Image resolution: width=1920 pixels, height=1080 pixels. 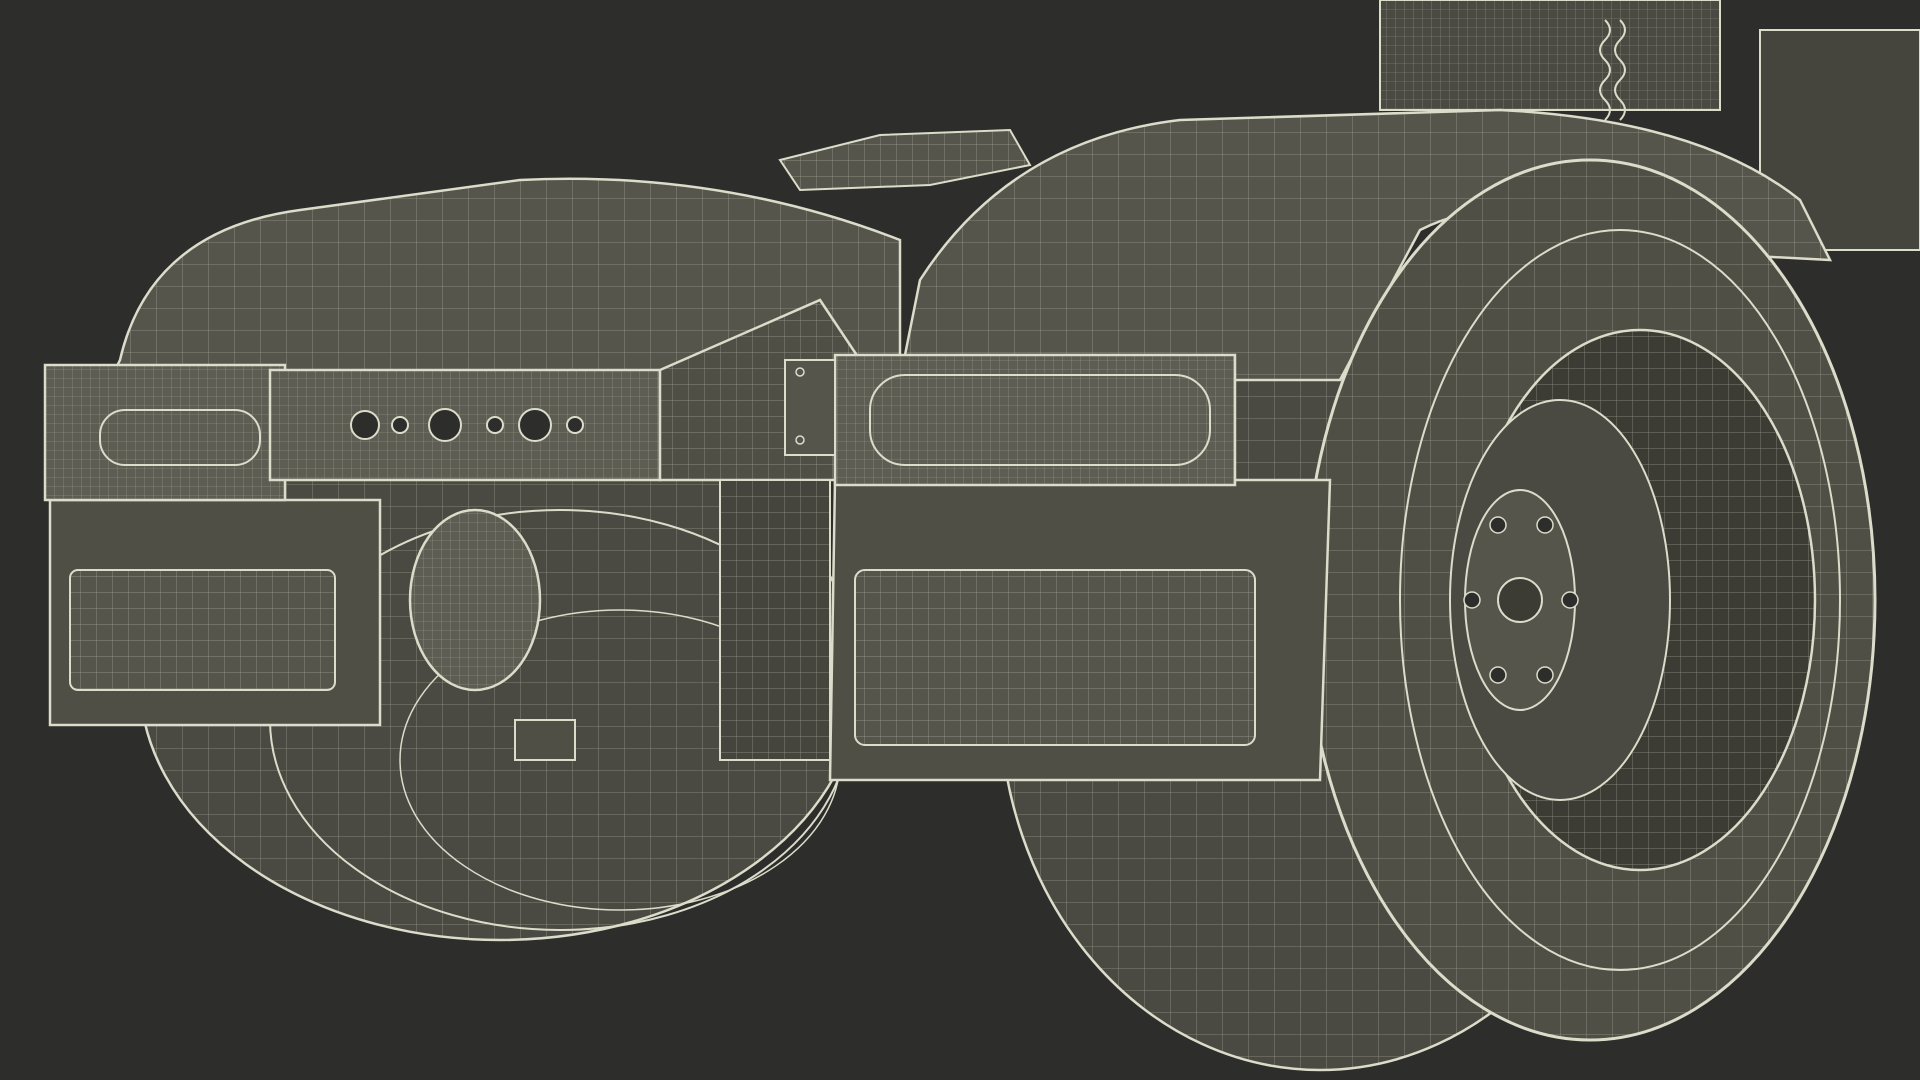 I want to click on left-mudflap, so click(x=215, y=612).